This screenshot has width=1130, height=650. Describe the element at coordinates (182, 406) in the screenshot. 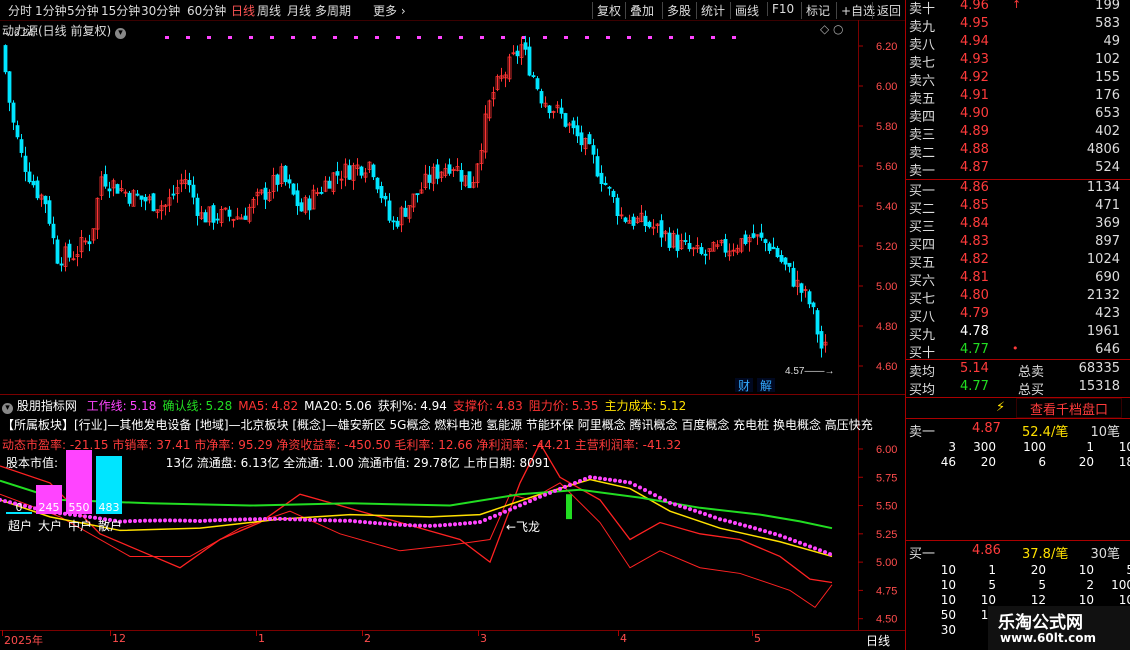

I see `indicator-item-label: 确认线:` at that location.